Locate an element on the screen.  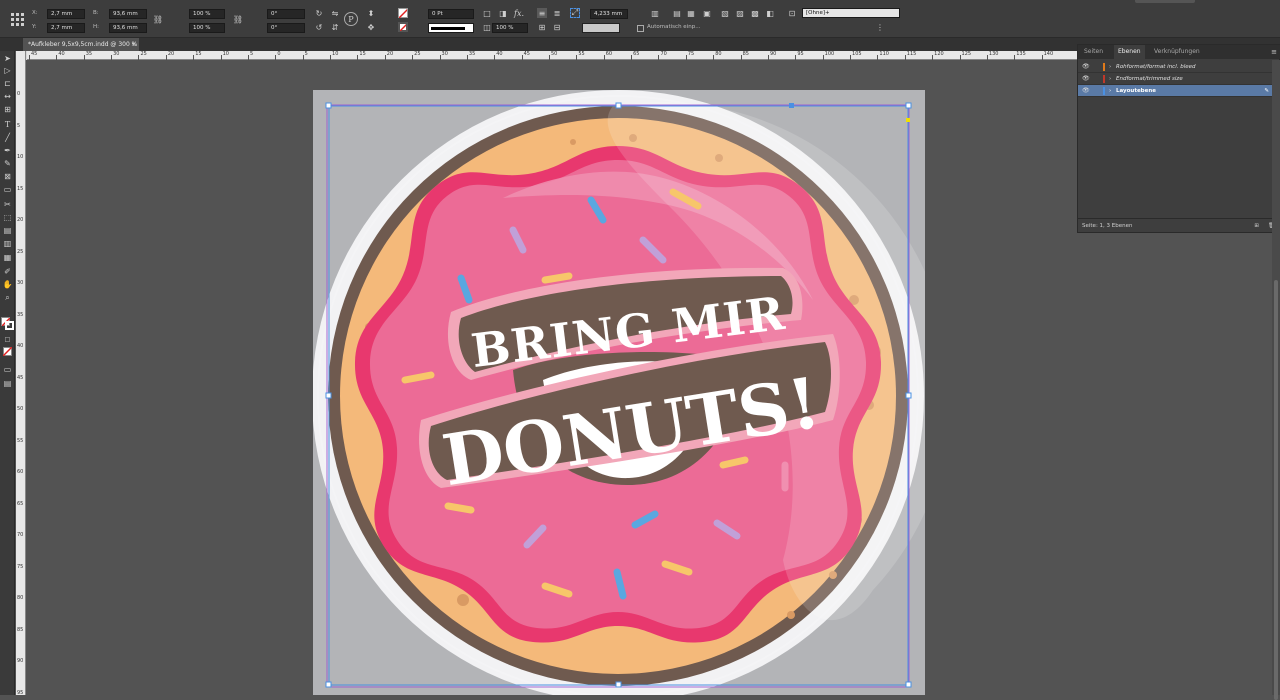
direct-selection-tool-icon: ▷ is located at coordinates (7, 70).